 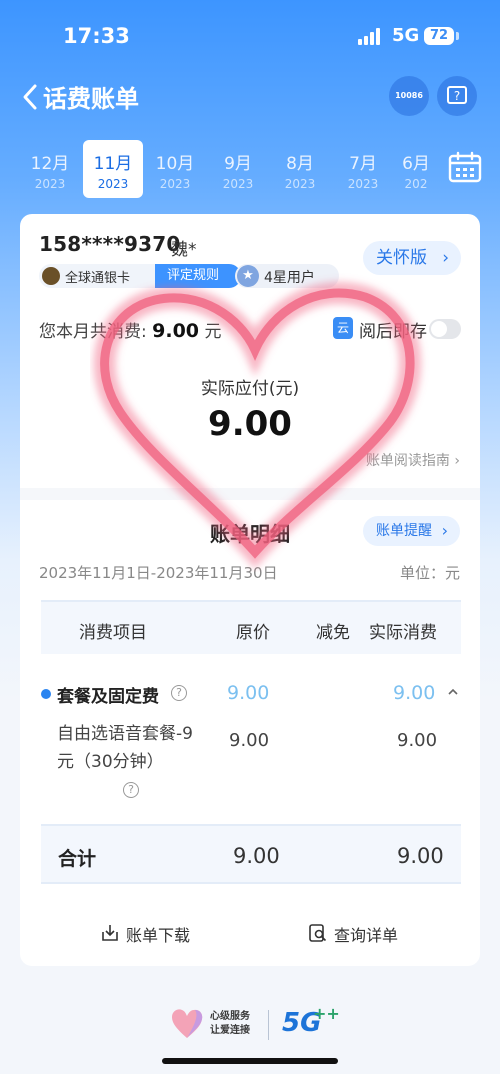 What do you see at coordinates (420, 856) in the screenshot?
I see `total-actual-value: 9.00` at bounding box center [420, 856].